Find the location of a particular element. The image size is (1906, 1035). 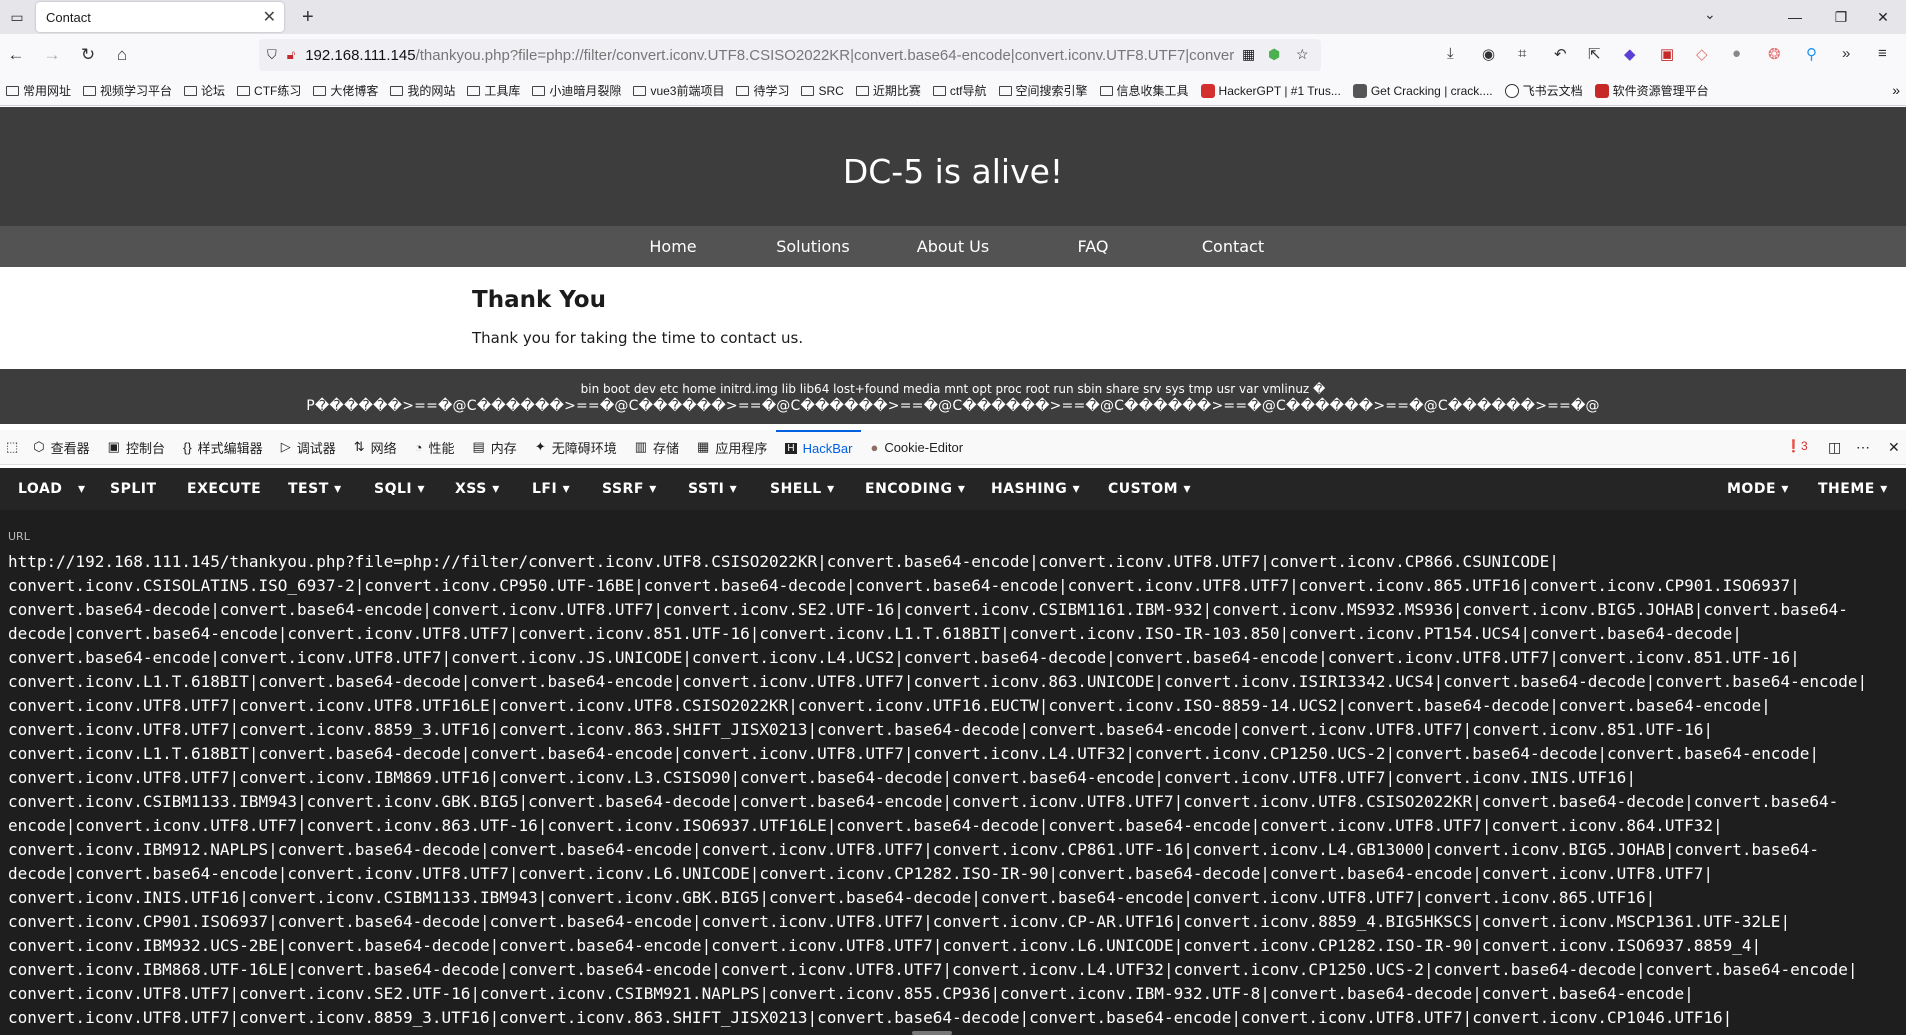

extension-pink-icon: ❂ is located at coordinates (1774, 54).